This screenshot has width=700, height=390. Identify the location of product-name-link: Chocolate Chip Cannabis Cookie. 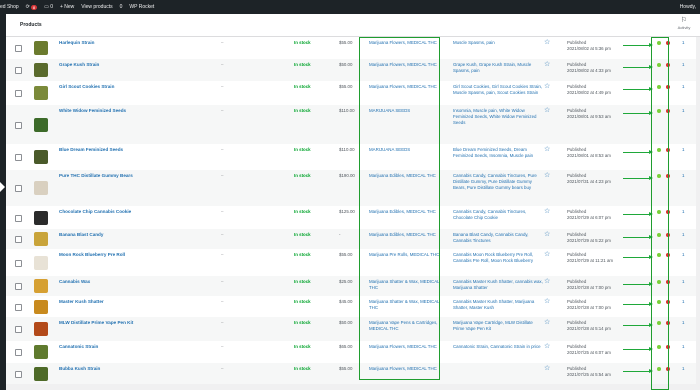
(114, 212).